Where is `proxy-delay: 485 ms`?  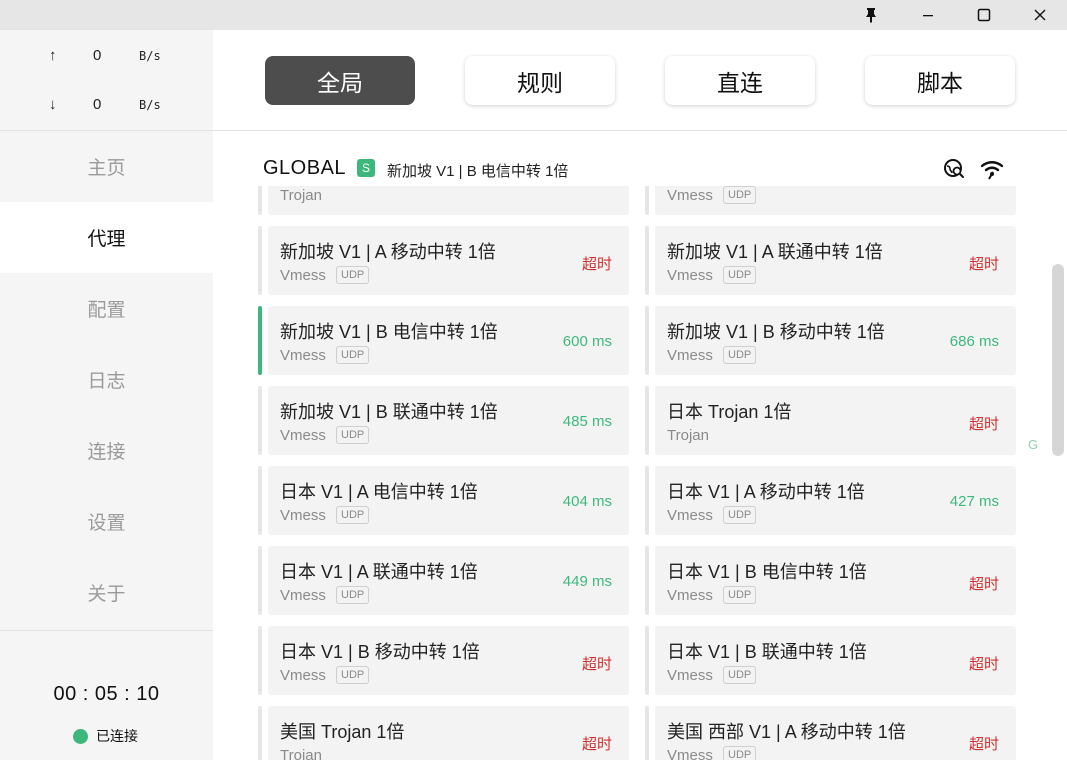 proxy-delay: 485 ms is located at coordinates (587, 421).